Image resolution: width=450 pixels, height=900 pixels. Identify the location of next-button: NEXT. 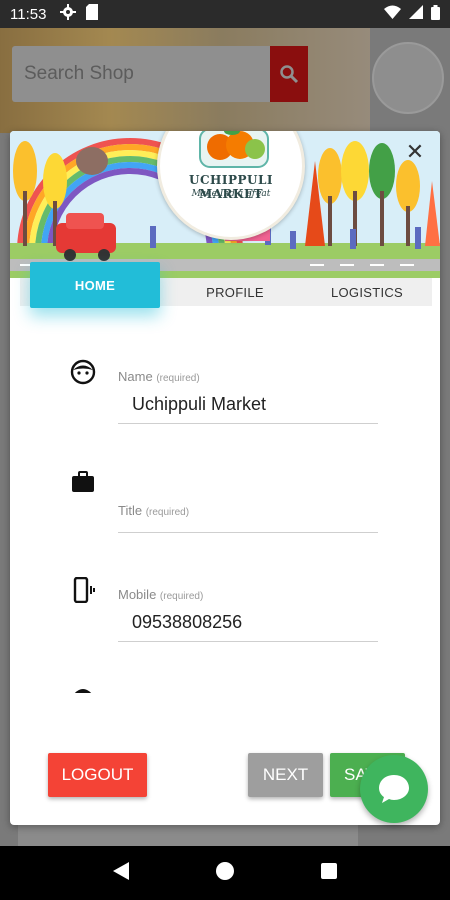
(285, 775).